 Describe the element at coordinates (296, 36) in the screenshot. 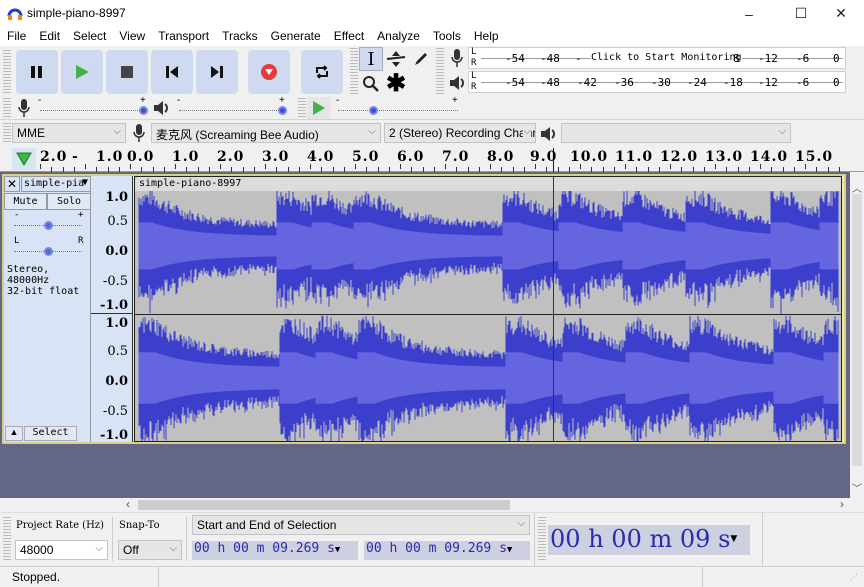

I see `menu-generate: Generate` at that location.